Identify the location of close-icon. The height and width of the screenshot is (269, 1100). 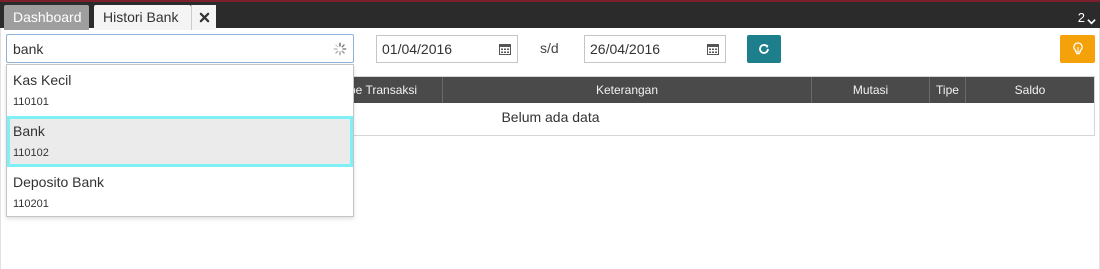
(204, 17).